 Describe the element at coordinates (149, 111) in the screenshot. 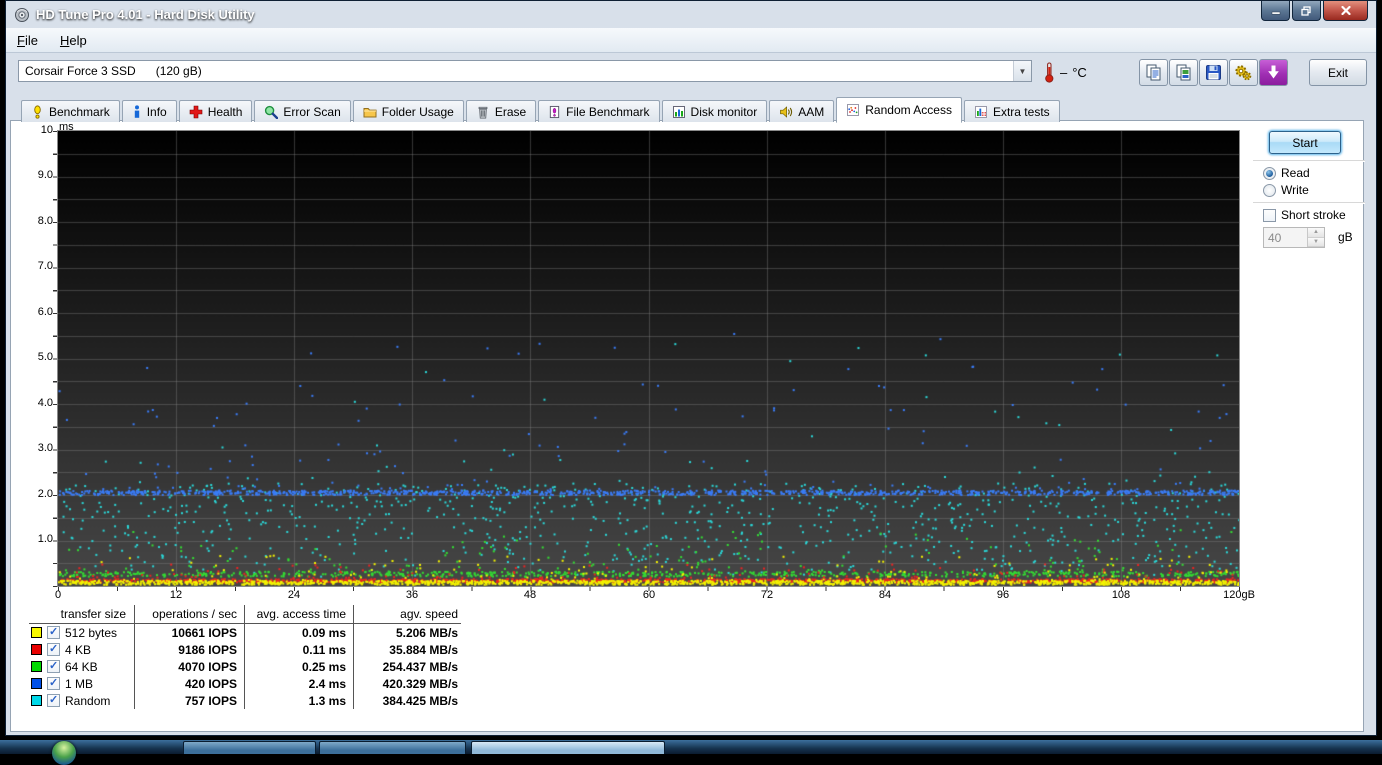

I see `tab-info: Info` at that location.